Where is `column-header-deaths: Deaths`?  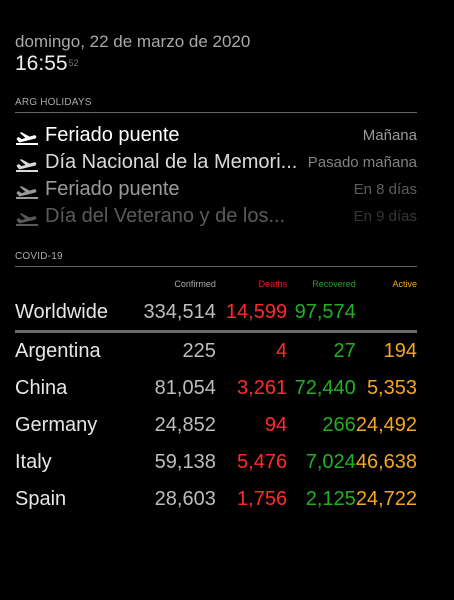 column-header-deaths: Deaths is located at coordinates (273, 284).